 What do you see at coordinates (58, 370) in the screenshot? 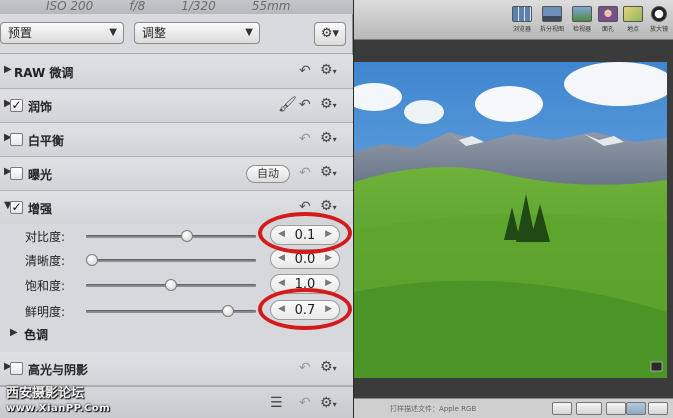
I see `section-highlights-shadows-label: 高光与阴影` at bounding box center [58, 370].